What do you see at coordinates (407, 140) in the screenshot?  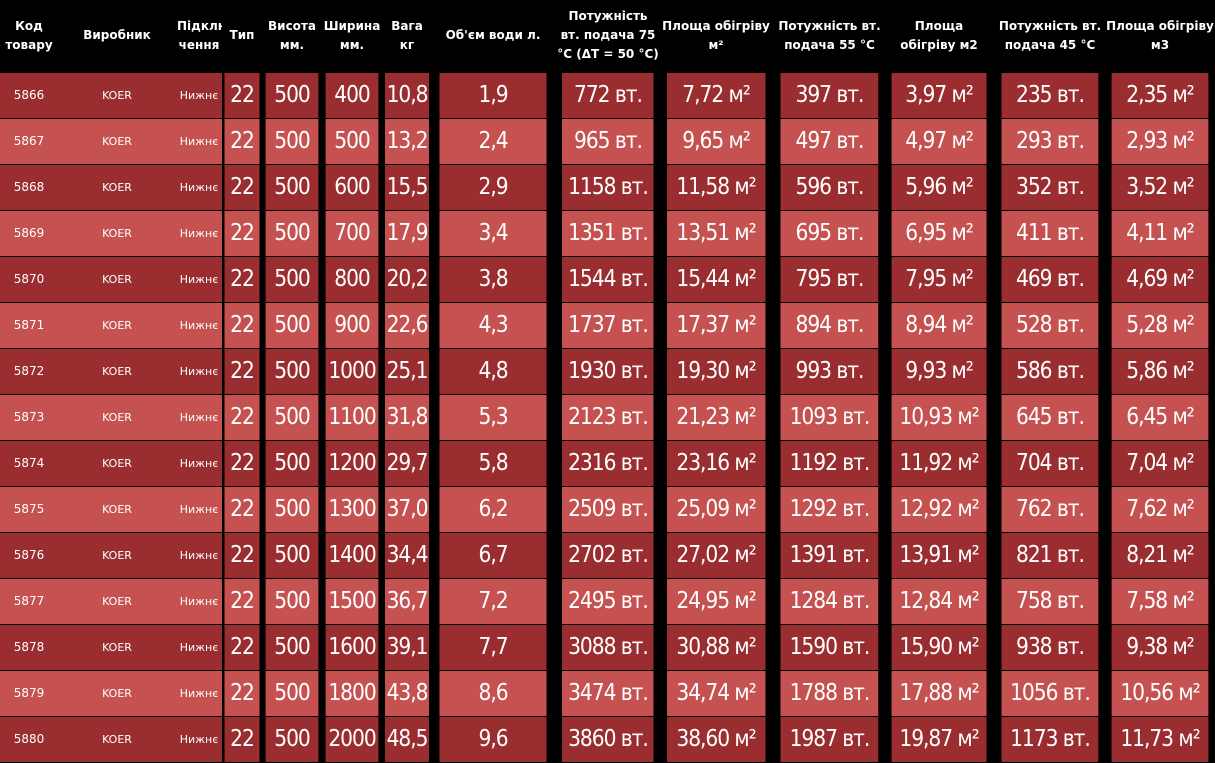 I see `cell-weight: 13,2` at bounding box center [407, 140].